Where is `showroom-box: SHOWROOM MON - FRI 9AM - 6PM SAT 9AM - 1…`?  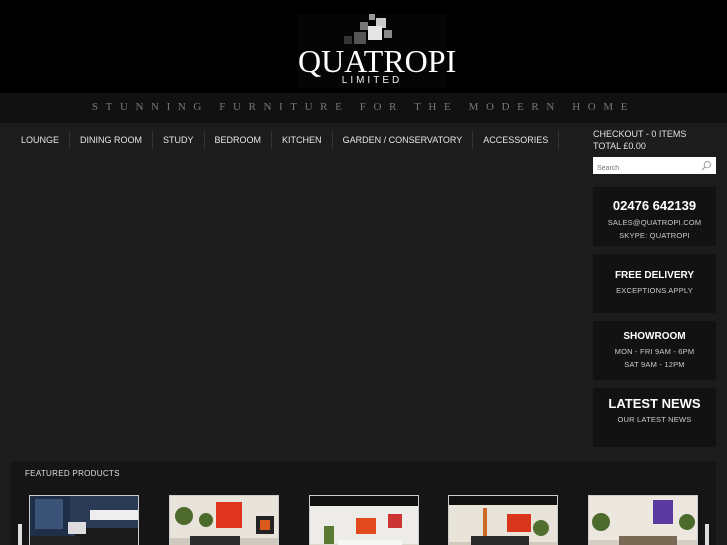
showroom-box: SHOWROOM MON - FRI 9AM - 6PM SAT 9AM - 1… is located at coordinates (654, 350).